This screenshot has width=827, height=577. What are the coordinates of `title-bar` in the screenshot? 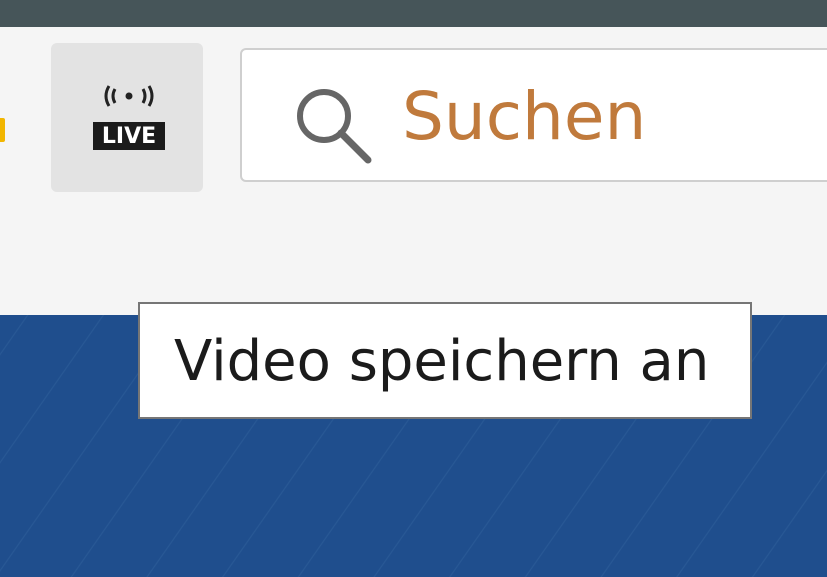 It's located at (413, 13).